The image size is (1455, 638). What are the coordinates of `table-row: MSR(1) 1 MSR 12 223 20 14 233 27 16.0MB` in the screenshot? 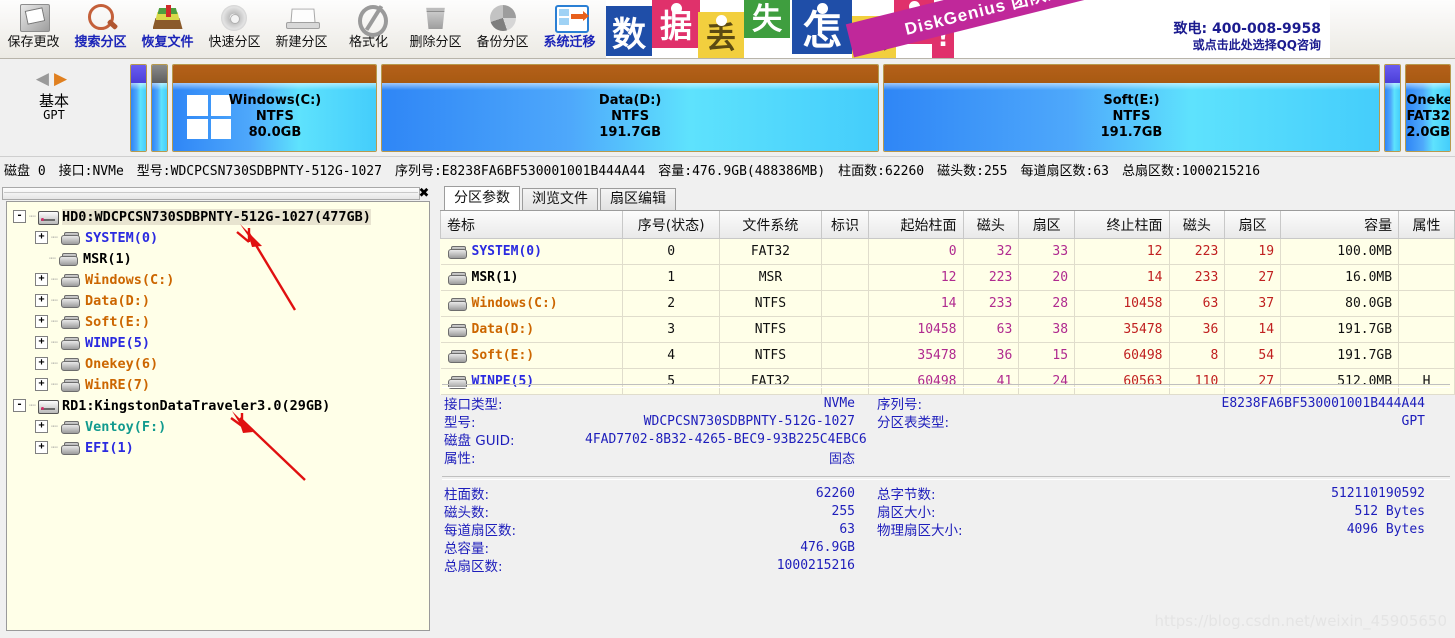 It's located at (947, 277).